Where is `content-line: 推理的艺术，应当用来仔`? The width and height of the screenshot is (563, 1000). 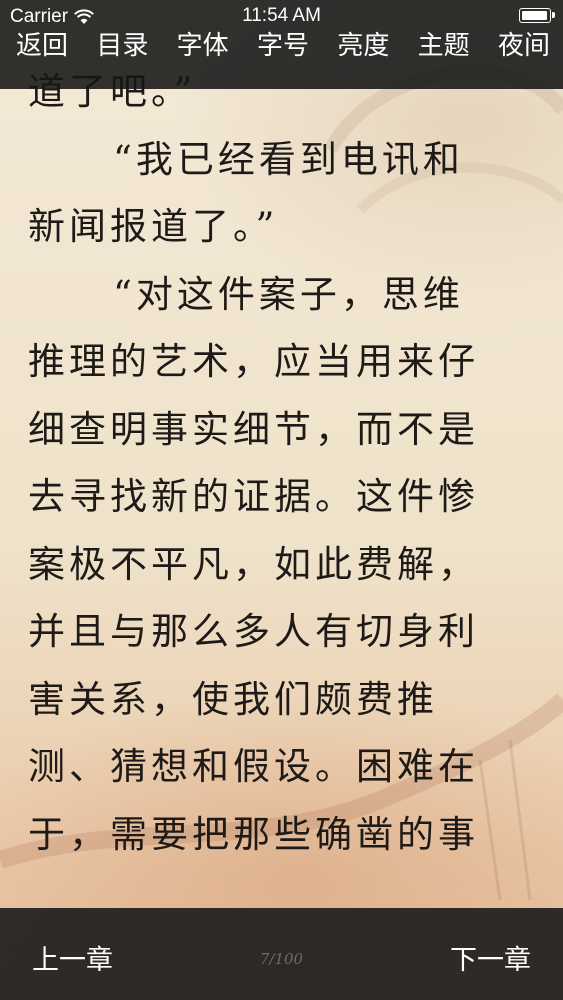 content-line: 推理的艺术，应当用来仔 is located at coordinates (253, 361).